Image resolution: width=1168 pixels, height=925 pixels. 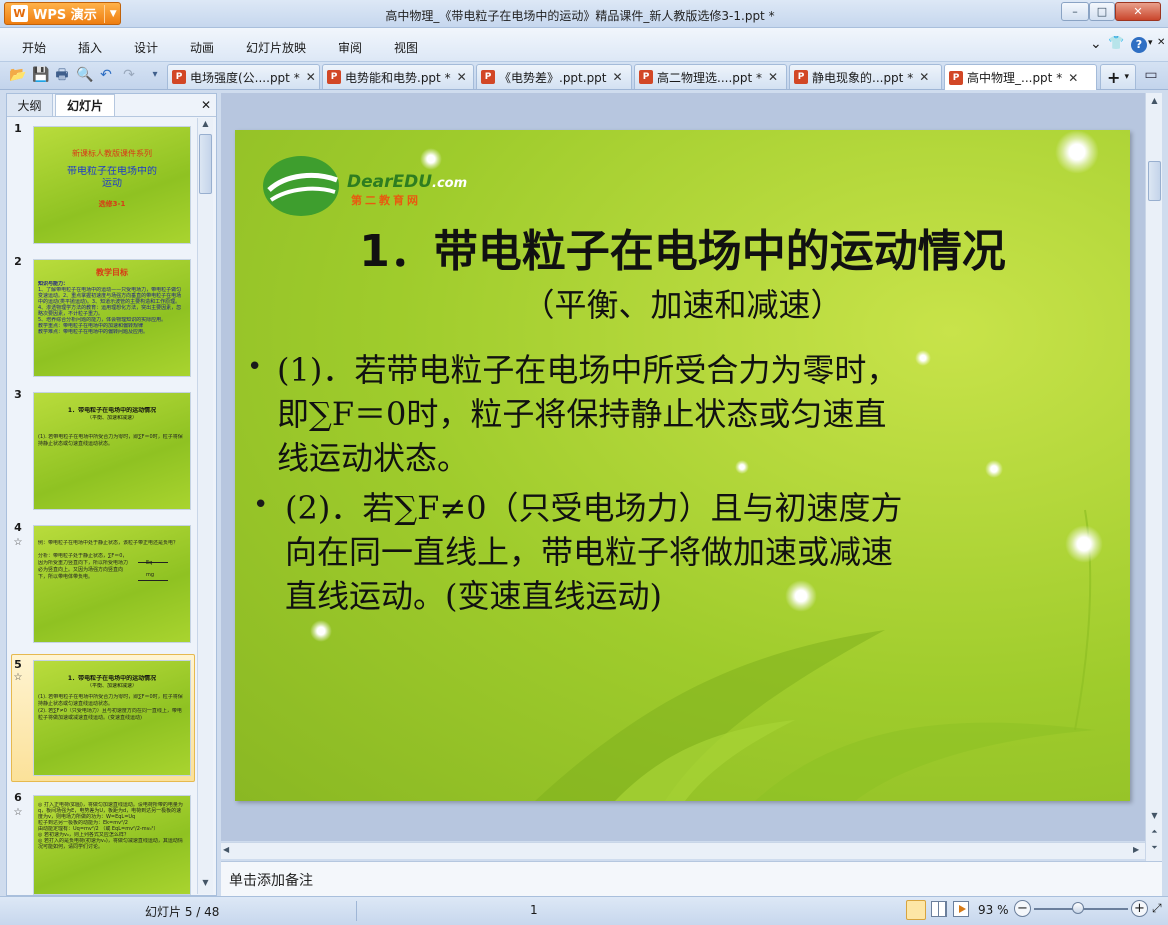 What do you see at coordinates (1154, 849) in the screenshot?
I see `next-slide-icon: ⏷` at bounding box center [1154, 849].